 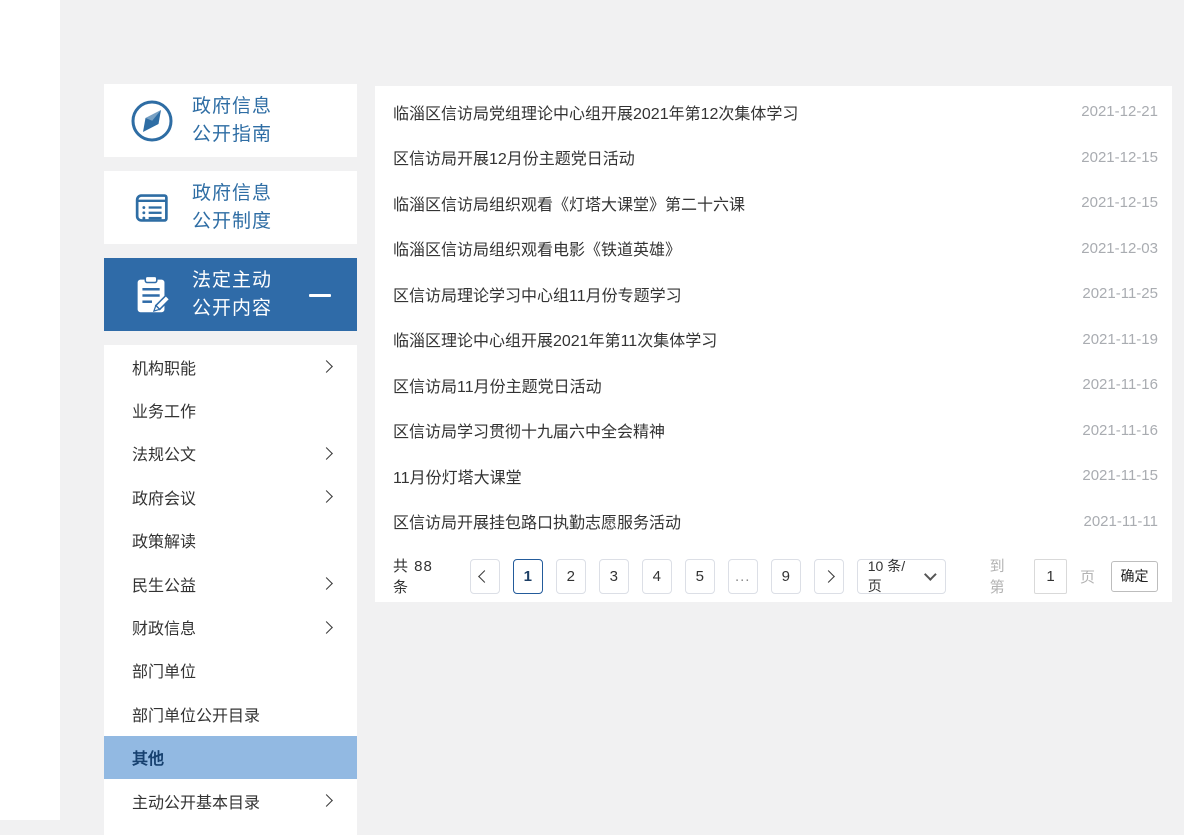 What do you see at coordinates (1119, 248) in the screenshot?
I see `article-date: 2021-12-03` at bounding box center [1119, 248].